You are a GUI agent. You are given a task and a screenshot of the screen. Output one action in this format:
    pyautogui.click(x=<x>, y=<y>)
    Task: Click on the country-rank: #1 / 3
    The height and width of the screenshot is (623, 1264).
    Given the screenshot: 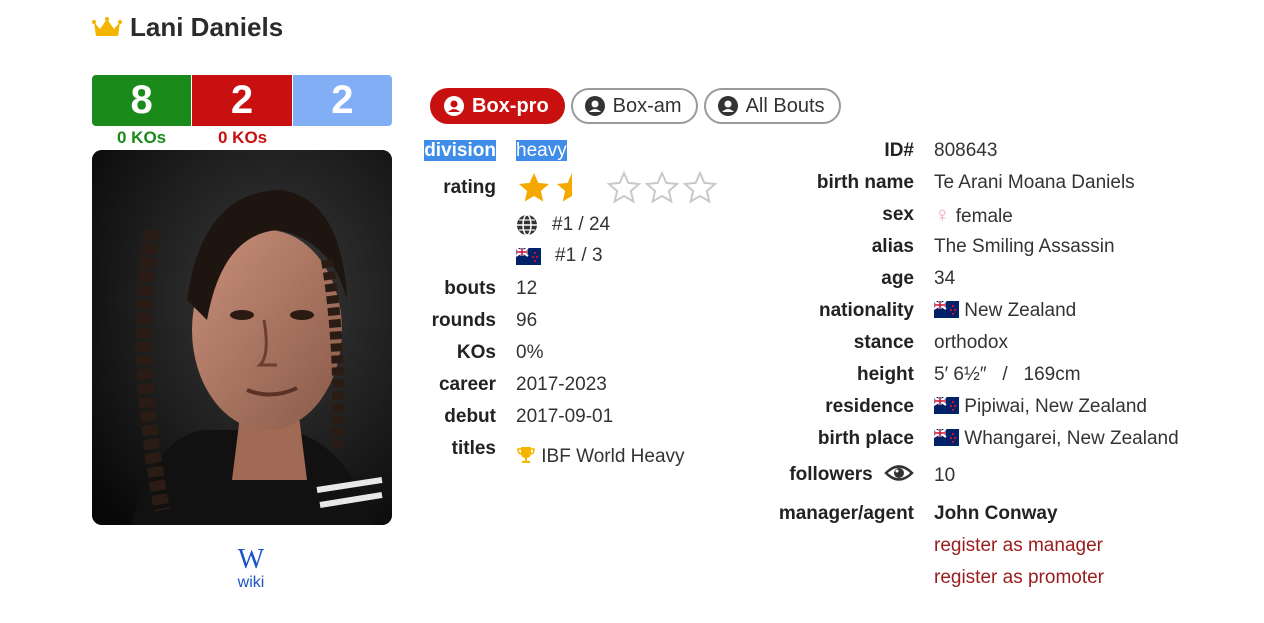 What is the action you would take?
    pyautogui.click(x=559, y=256)
    